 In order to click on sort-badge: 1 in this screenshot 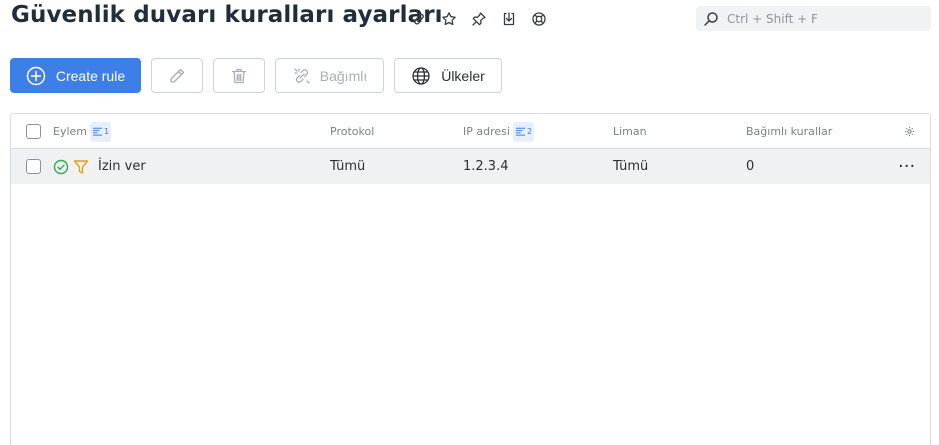, I will do `click(101, 131)`.